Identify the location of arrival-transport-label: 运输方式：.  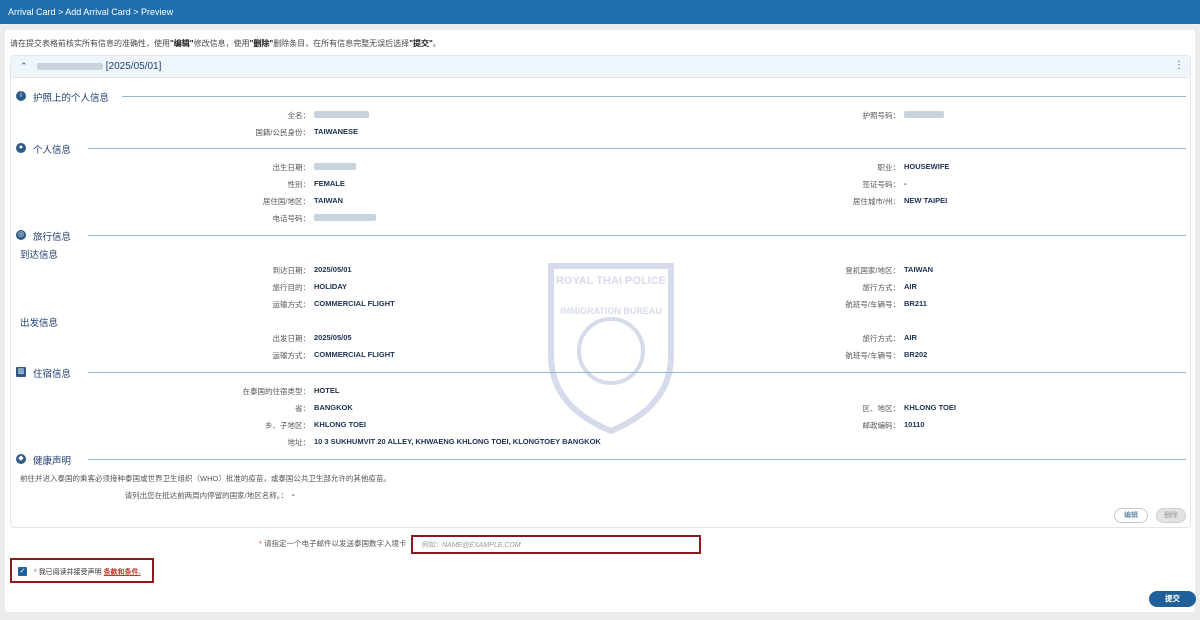
(291, 304).